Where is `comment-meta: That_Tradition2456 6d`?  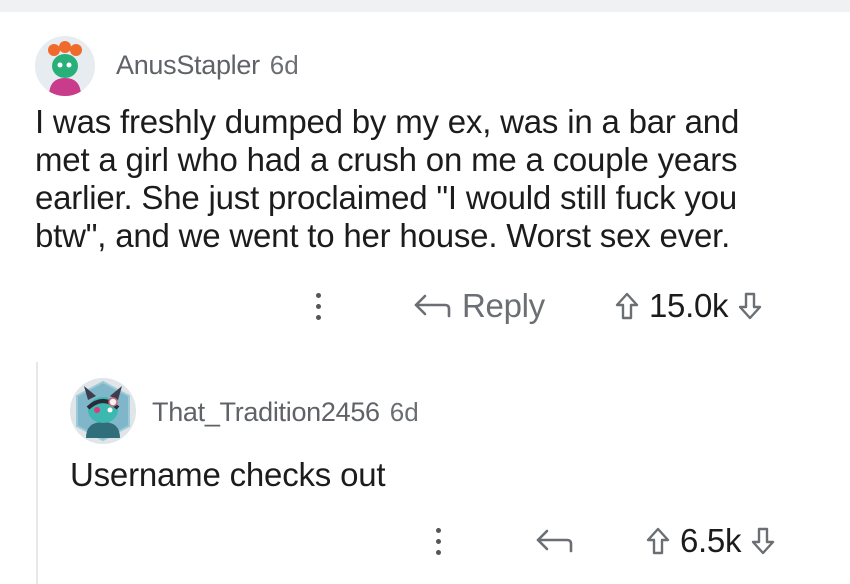
comment-meta: That_Tradition2456 6d is located at coordinates (285, 412).